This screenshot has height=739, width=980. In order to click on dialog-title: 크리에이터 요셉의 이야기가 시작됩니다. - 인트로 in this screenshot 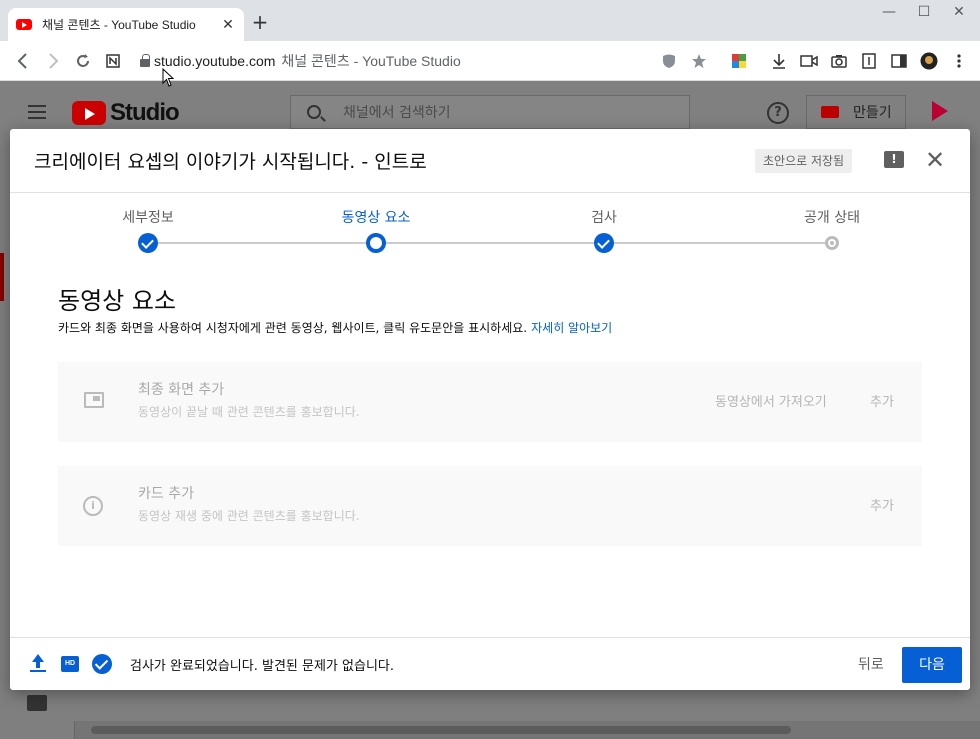, I will do `click(230, 162)`.